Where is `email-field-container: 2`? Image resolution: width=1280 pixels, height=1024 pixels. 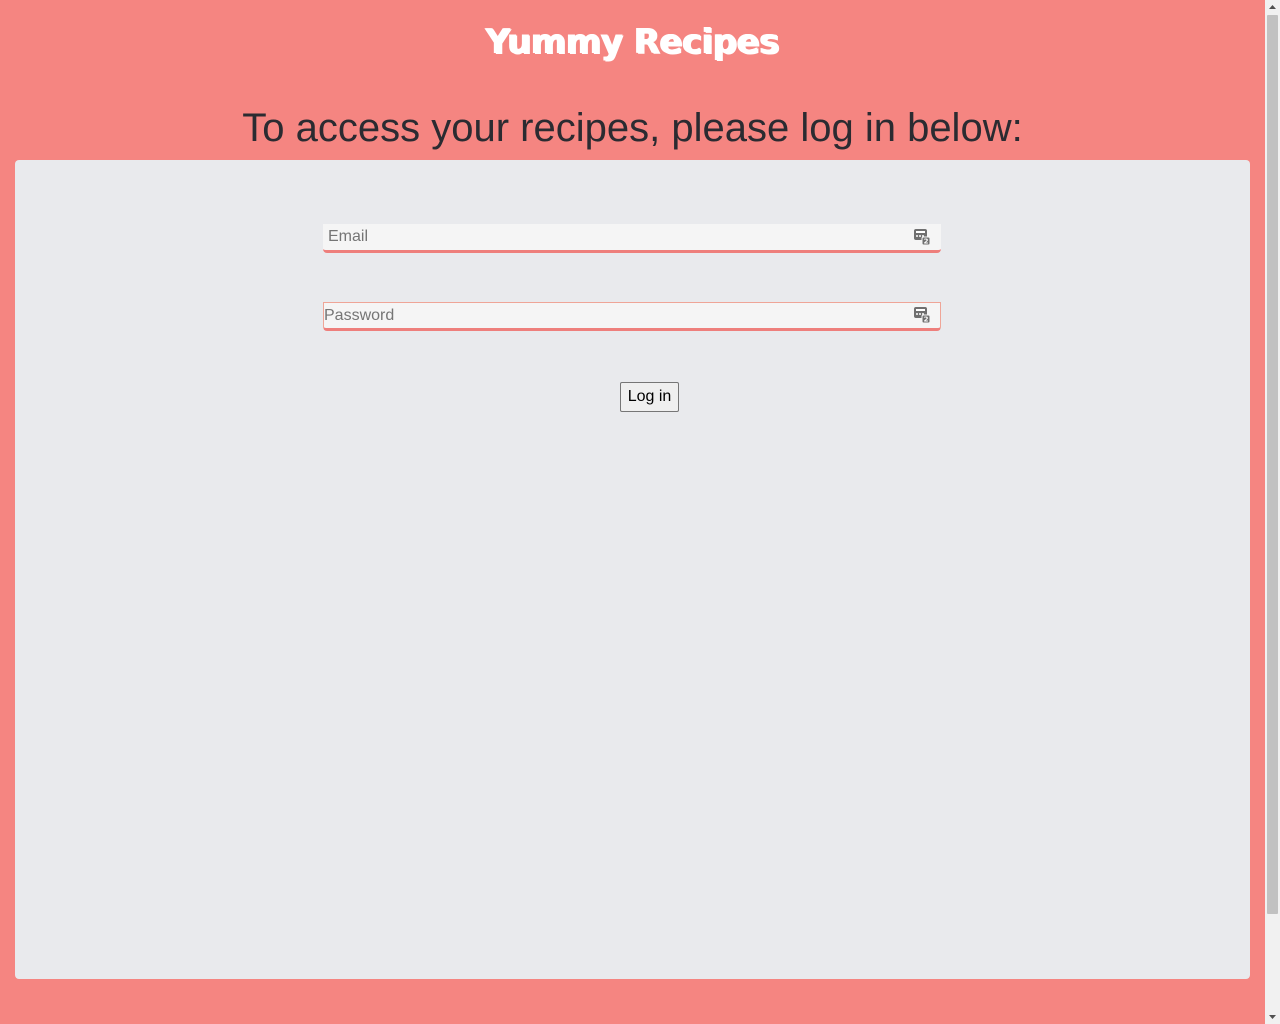
email-field-container: 2 is located at coordinates (632, 238).